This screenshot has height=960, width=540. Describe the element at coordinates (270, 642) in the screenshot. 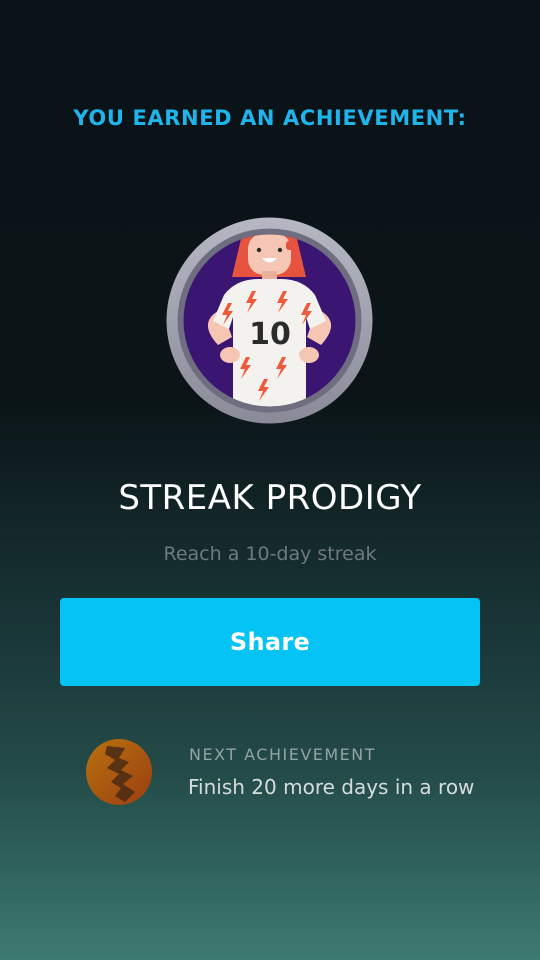

I see `share-button: Share` at that location.